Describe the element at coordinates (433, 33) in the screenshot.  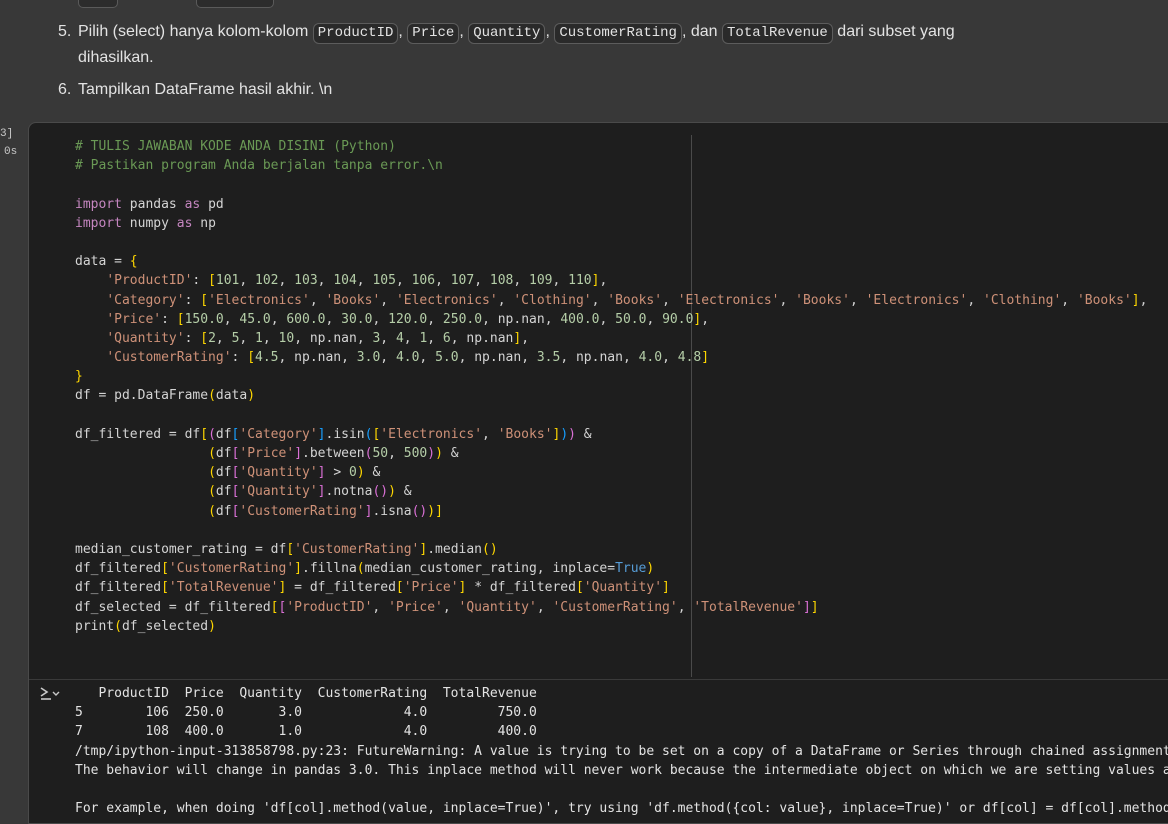
I see `column-chip: Price` at that location.